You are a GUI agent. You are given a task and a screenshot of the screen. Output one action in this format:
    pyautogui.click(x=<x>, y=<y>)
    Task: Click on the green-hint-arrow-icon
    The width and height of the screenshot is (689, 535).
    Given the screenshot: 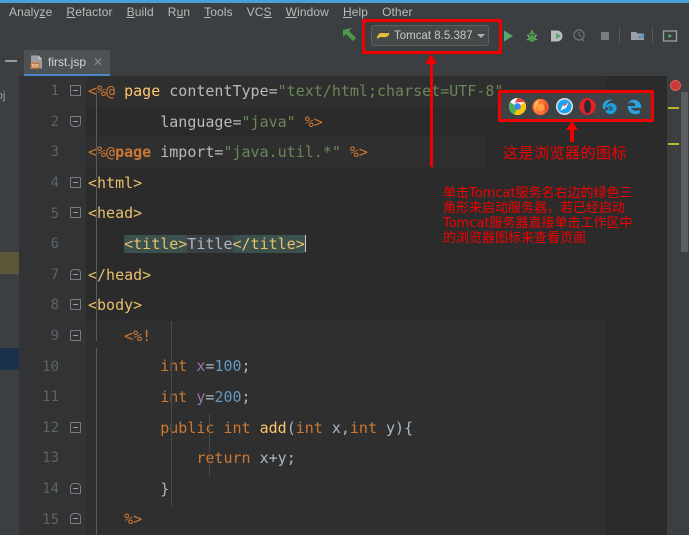 What is the action you would take?
    pyautogui.click(x=349, y=34)
    